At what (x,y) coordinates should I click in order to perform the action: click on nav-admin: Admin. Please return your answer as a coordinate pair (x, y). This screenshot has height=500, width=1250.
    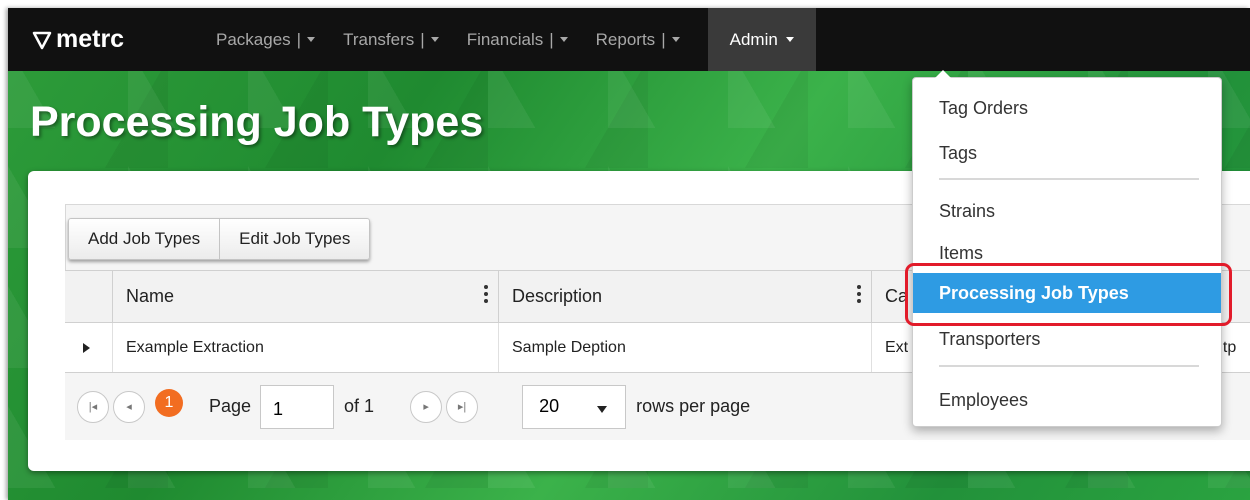
    Looking at the image, I should click on (761, 39).